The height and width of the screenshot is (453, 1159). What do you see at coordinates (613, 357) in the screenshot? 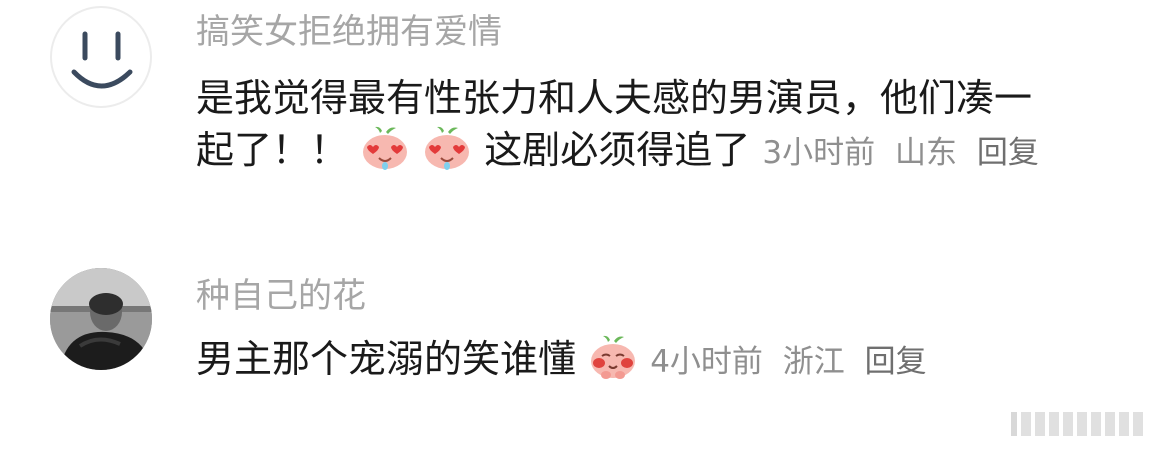
I see `blushing-peach-emoji` at bounding box center [613, 357].